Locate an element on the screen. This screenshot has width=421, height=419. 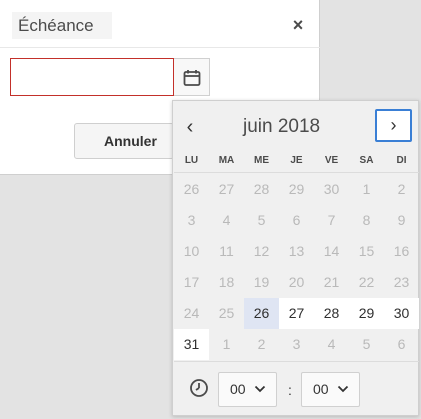
day-cell: 26 is located at coordinates (191, 189).